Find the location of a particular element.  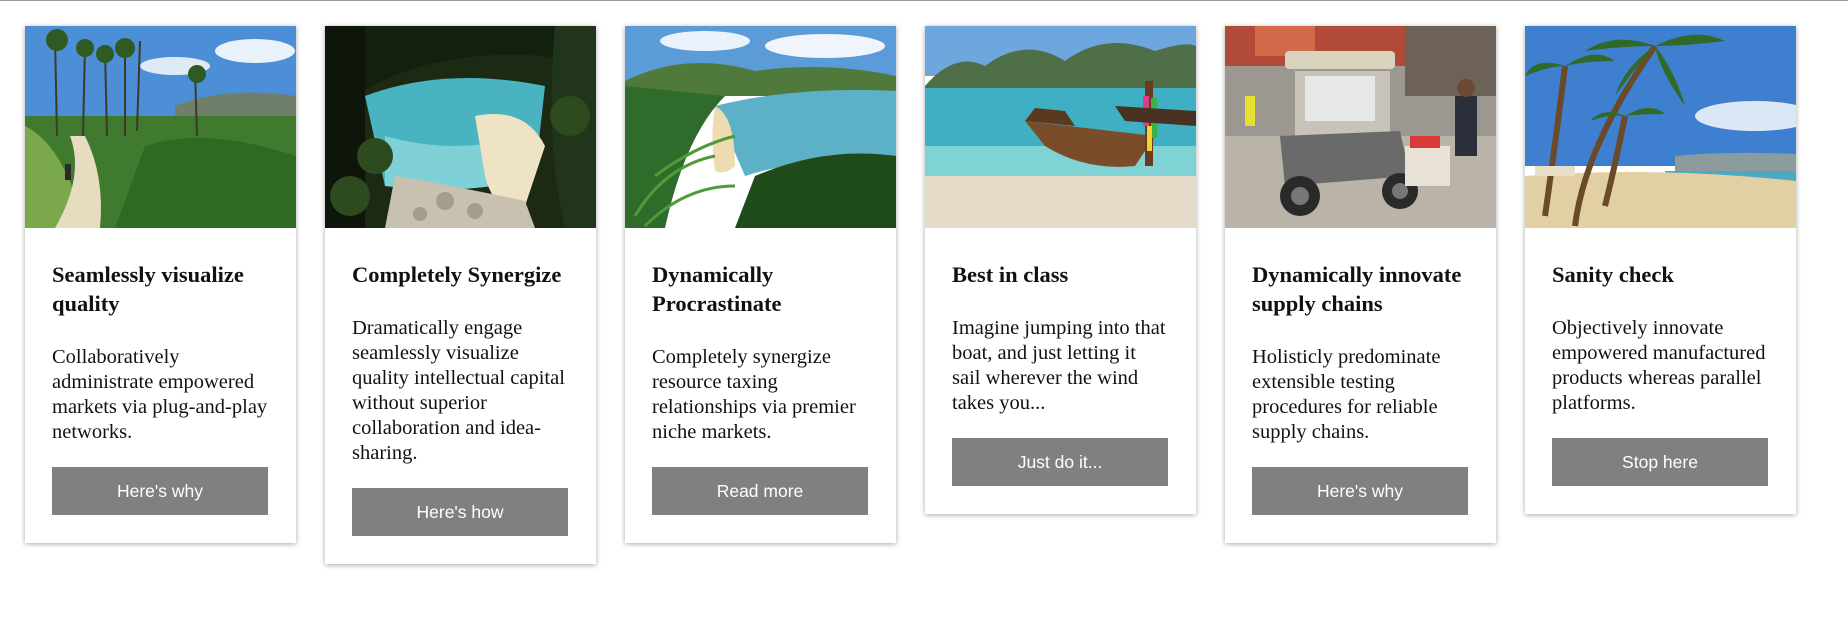

read-more-button: Read more is located at coordinates (760, 491).